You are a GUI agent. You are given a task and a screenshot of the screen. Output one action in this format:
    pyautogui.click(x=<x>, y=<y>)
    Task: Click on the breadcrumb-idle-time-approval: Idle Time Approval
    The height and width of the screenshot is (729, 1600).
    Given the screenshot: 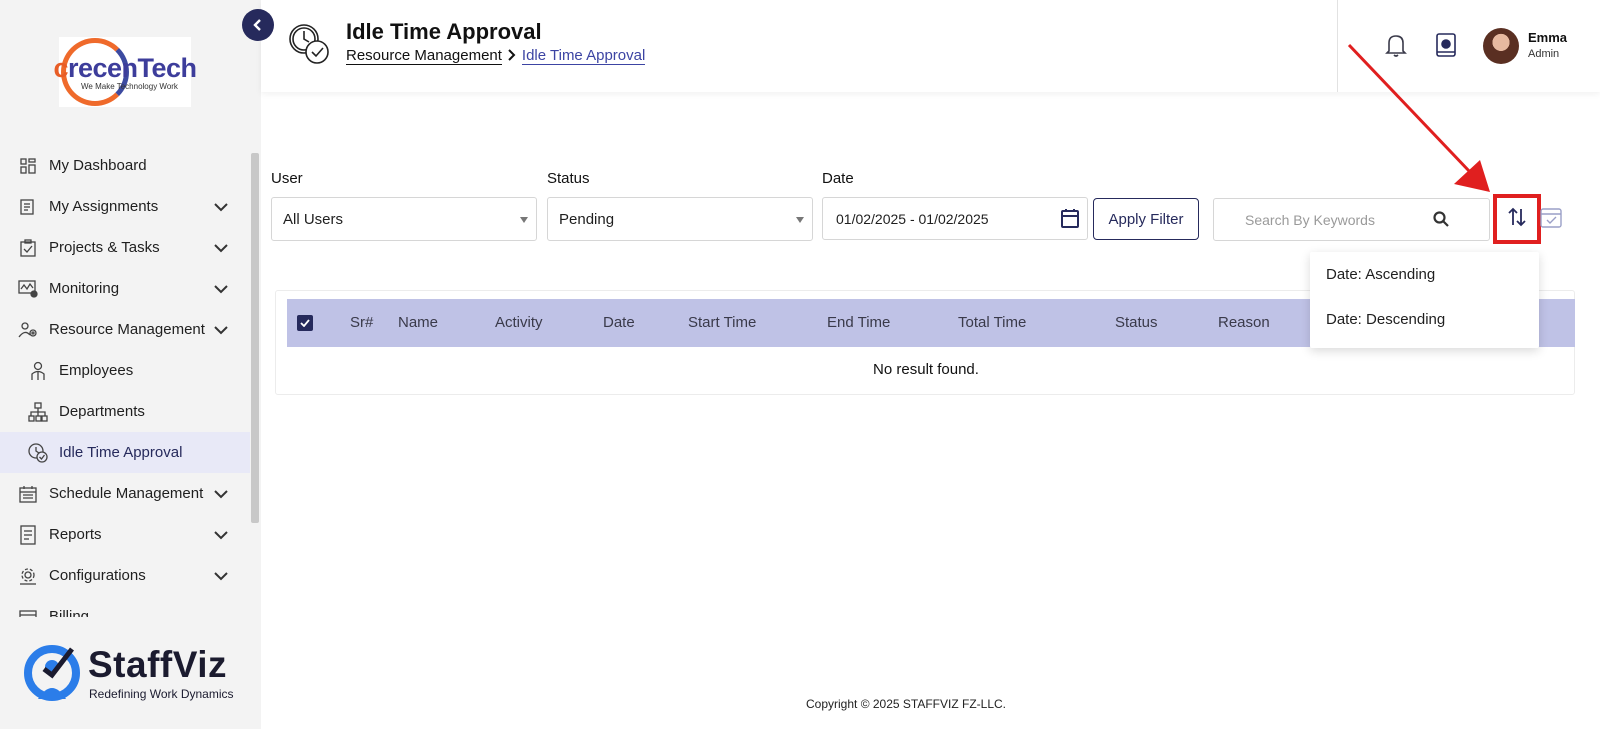 What is the action you would take?
    pyautogui.click(x=583, y=56)
    